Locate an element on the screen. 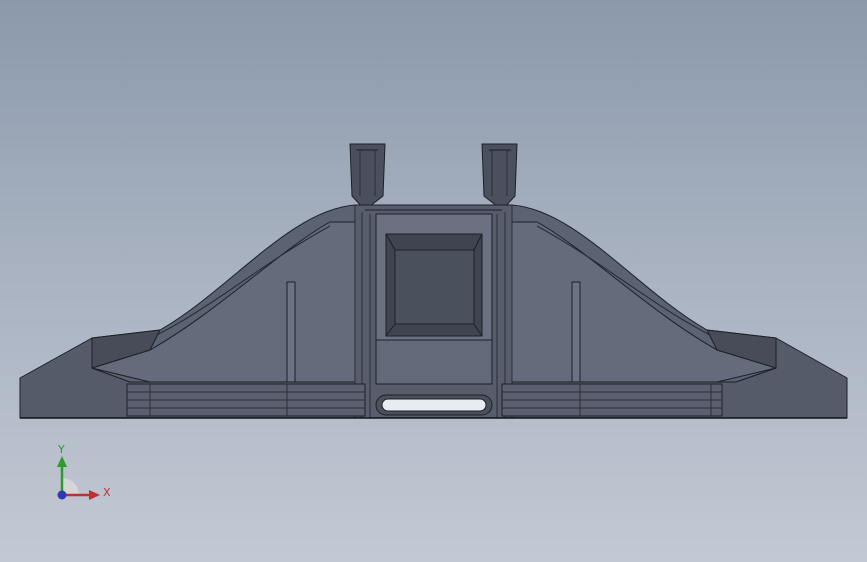  right-arch-inner is located at coordinates (644, 302).